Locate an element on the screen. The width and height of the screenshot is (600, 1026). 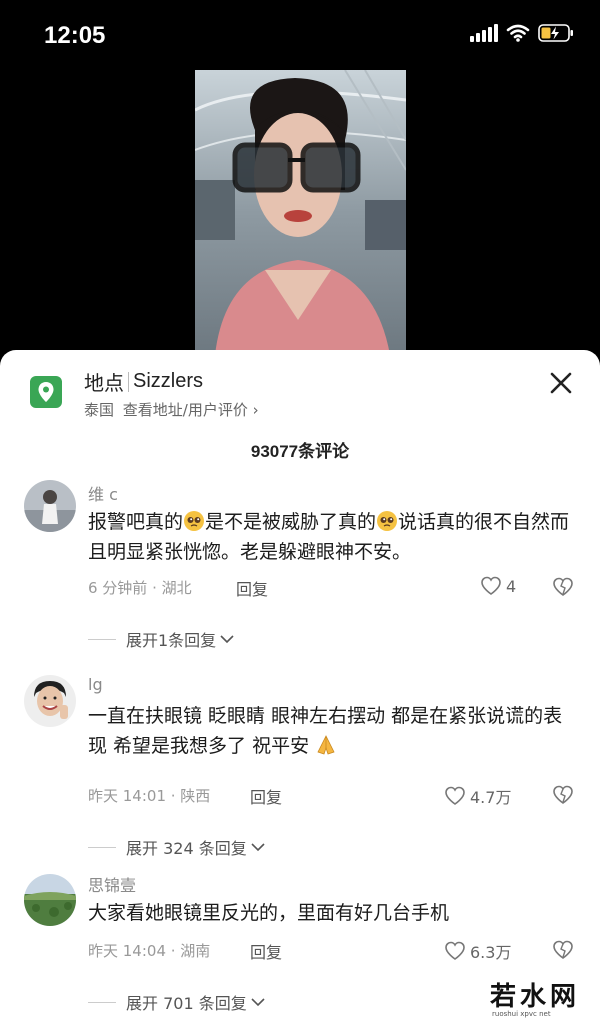
location-subtitle: 泰国 查看地址/用户评价 › is located at coordinates (171, 409).